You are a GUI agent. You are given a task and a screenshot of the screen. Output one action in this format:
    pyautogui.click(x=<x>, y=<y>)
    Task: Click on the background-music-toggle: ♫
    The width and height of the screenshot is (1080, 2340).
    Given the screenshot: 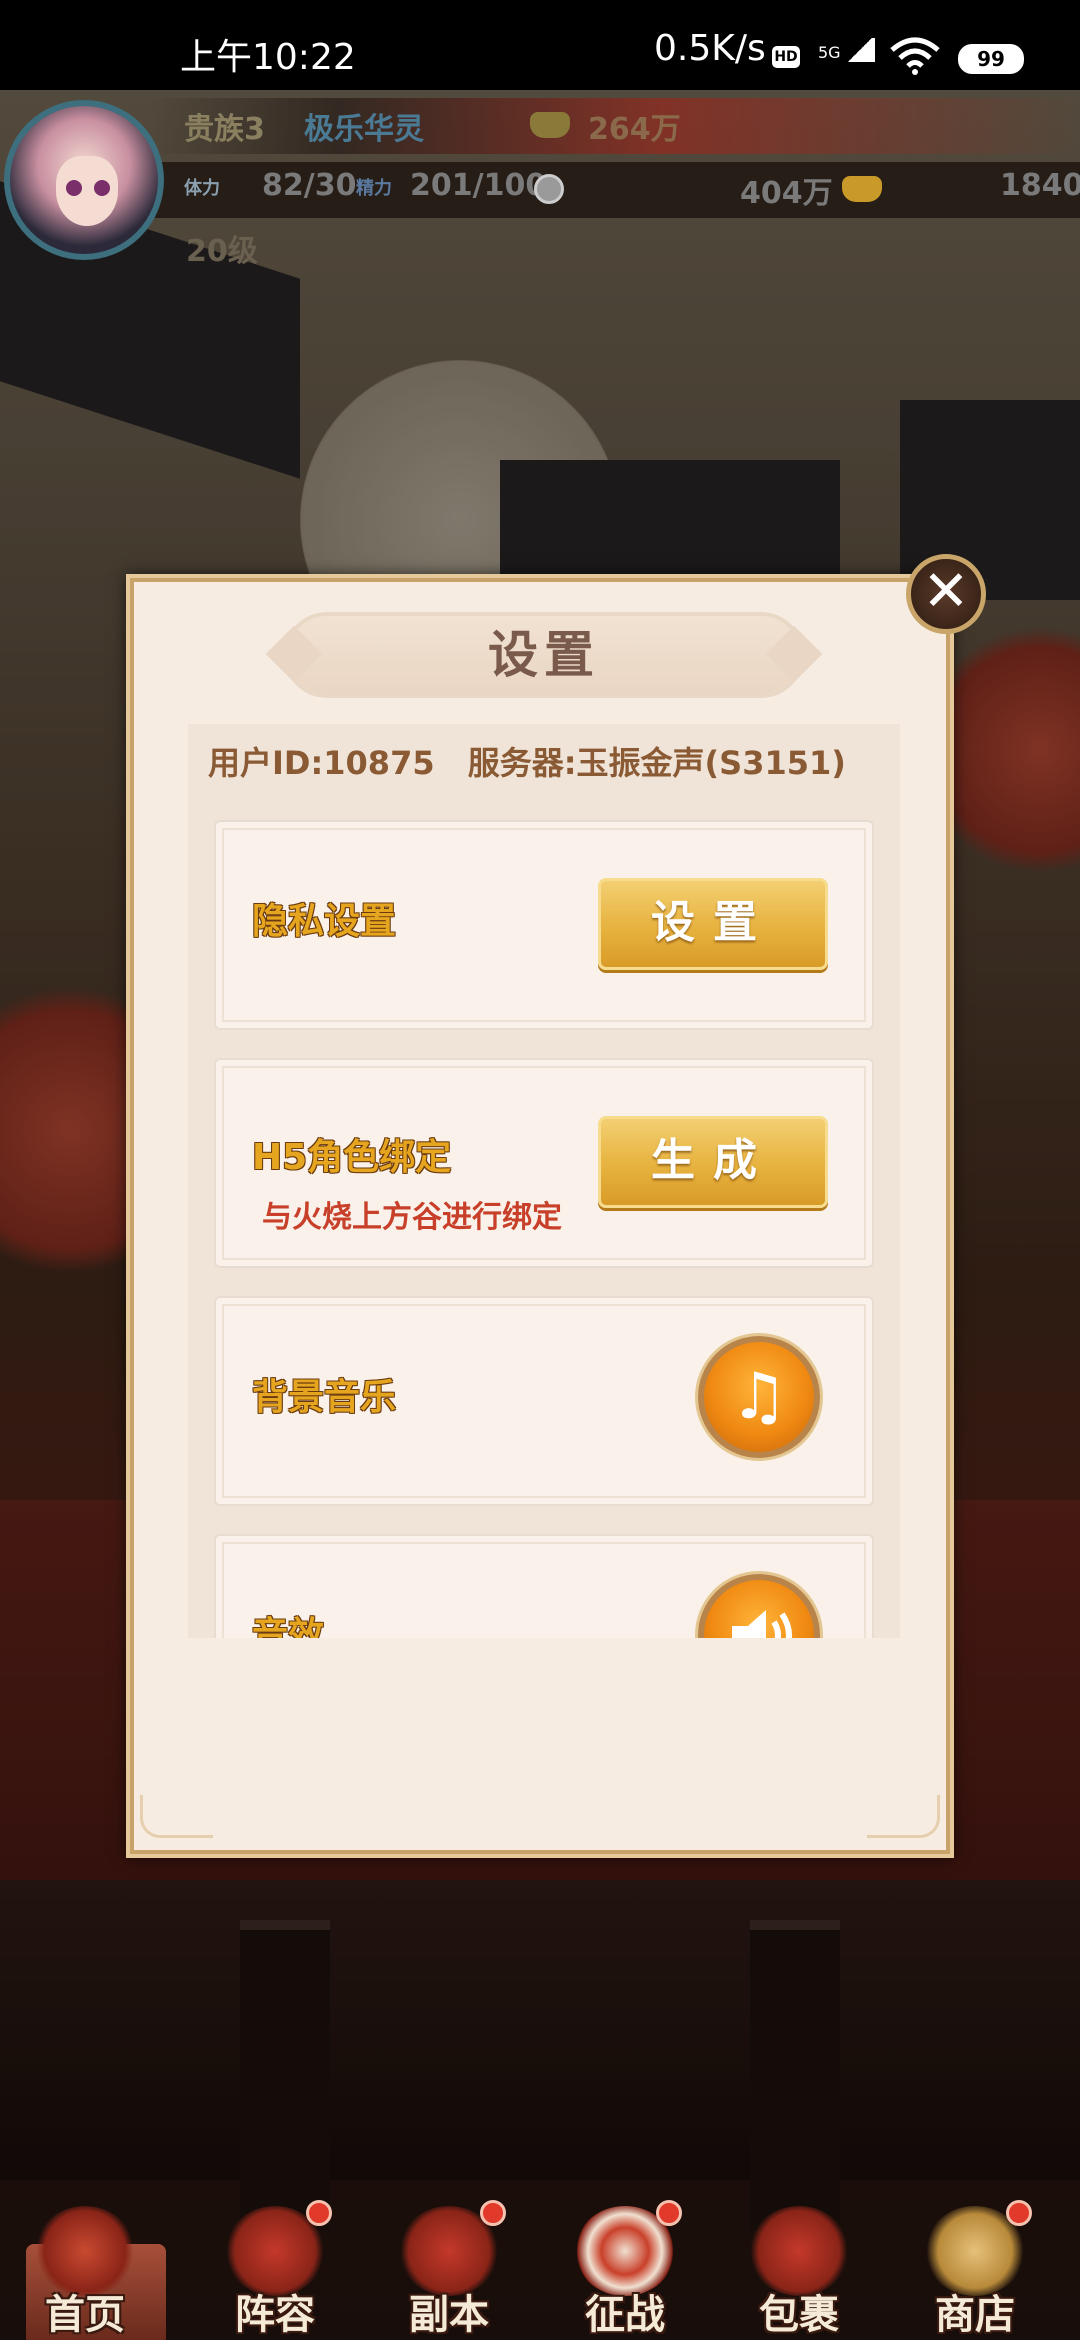 What is the action you would take?
    pyautogui.click(x=759, y=1397)
    